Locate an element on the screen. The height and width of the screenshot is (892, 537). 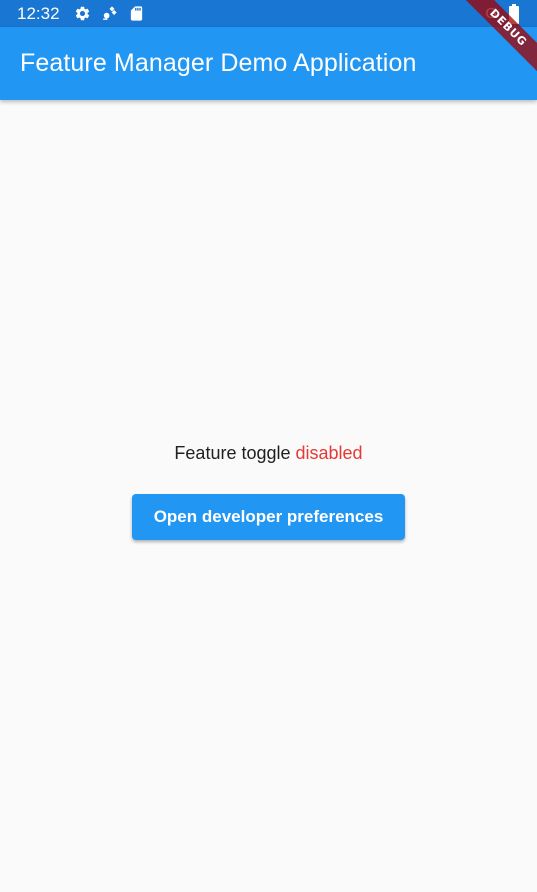
network-type-label: G is located at coordinates (491, 13).